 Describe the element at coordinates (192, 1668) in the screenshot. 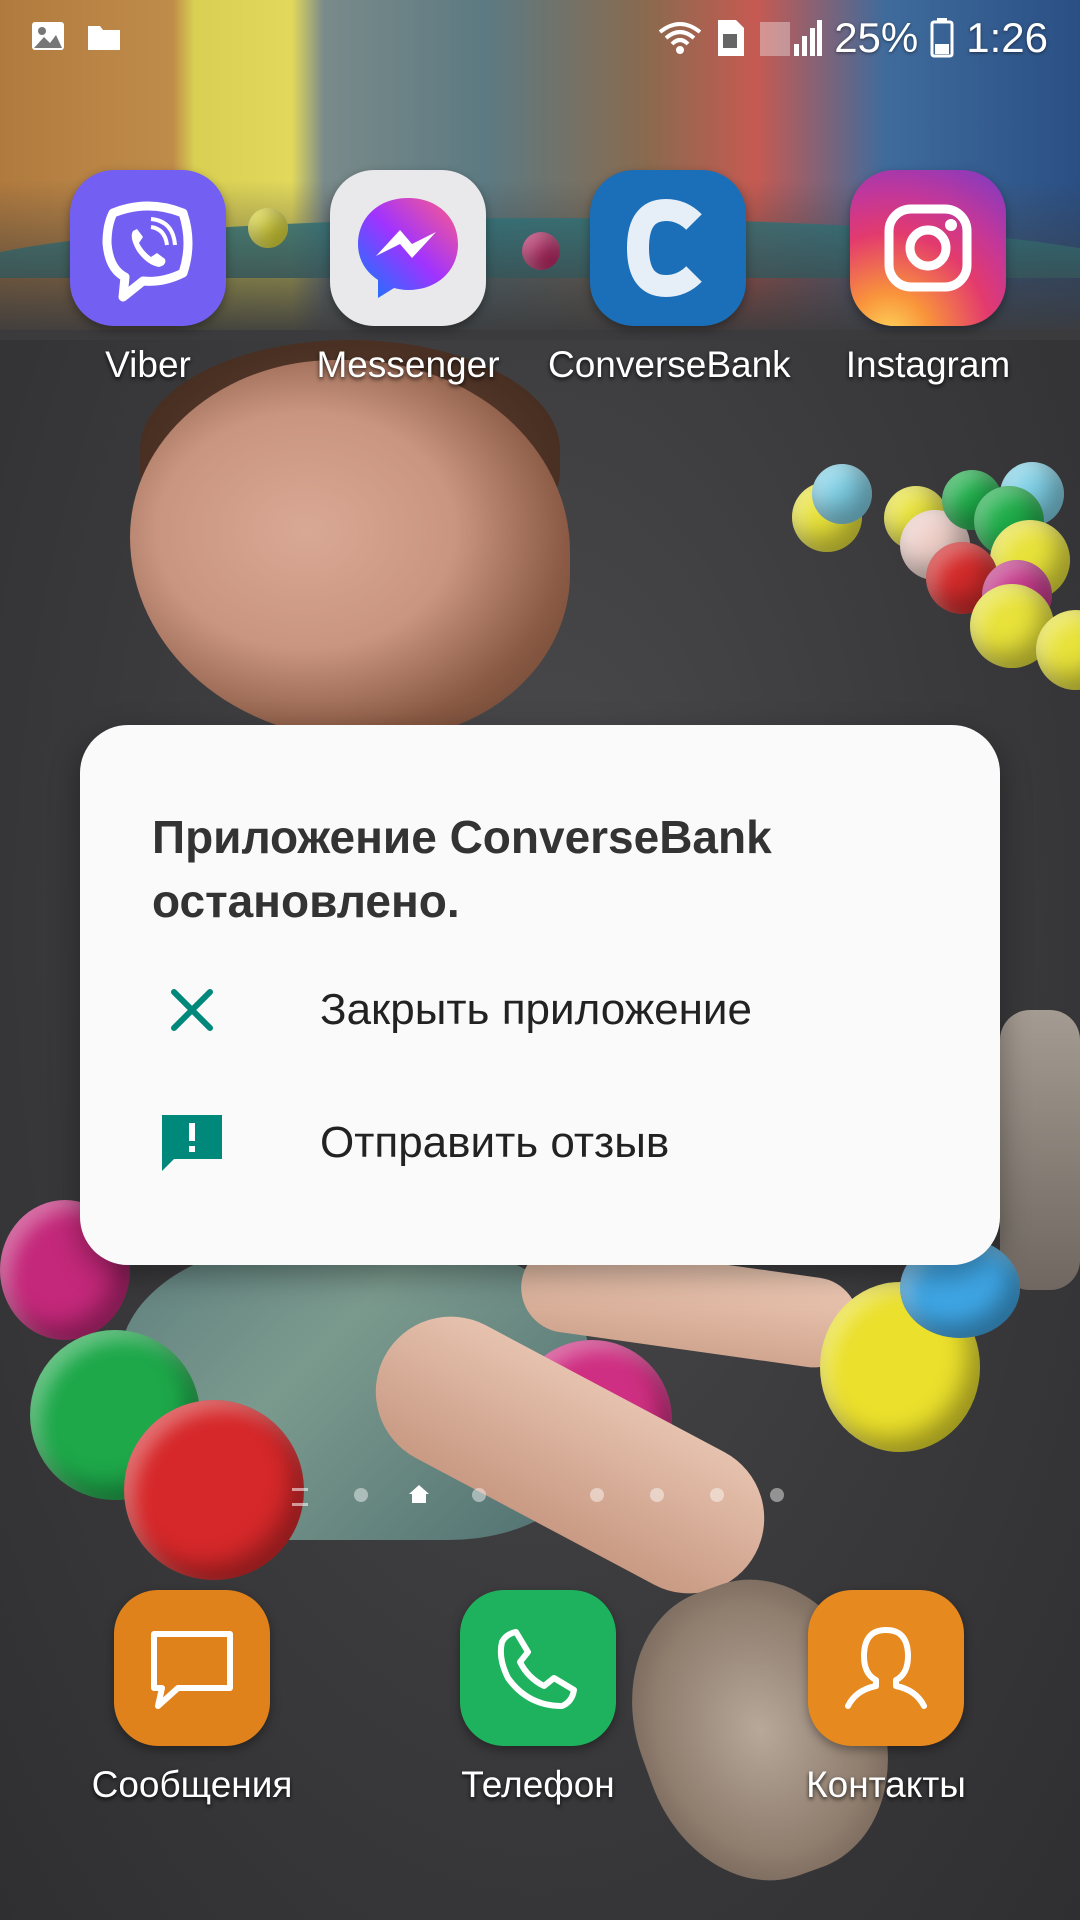

I see `messages-icon` at that location.